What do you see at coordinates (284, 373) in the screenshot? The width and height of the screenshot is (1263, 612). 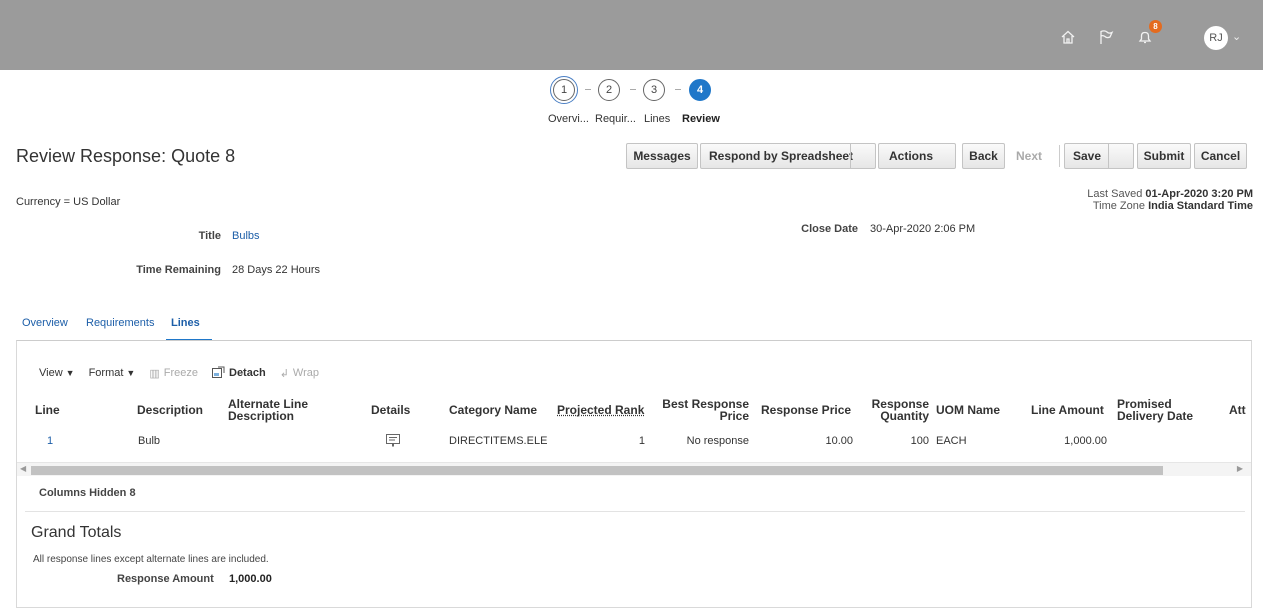 I see `wrap-icon: ↲` at bounding box center [284, 373].